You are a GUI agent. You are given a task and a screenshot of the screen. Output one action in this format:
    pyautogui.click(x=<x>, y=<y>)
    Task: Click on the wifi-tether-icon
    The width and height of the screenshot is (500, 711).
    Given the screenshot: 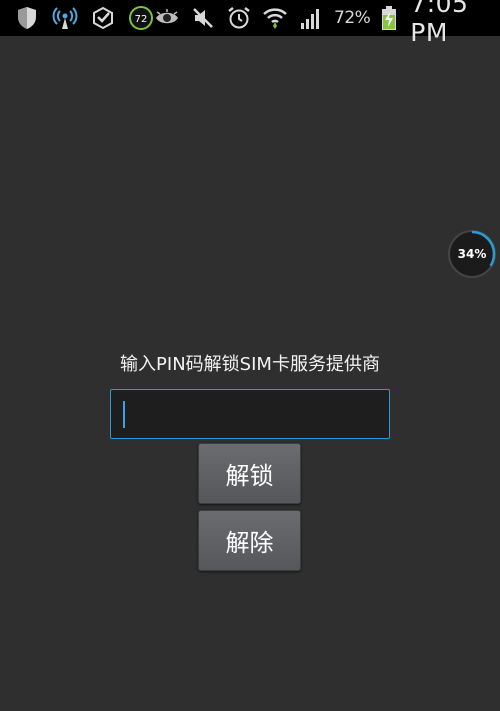 What is the action you would take?
    pyautogui.click(x=65, y=18)
    